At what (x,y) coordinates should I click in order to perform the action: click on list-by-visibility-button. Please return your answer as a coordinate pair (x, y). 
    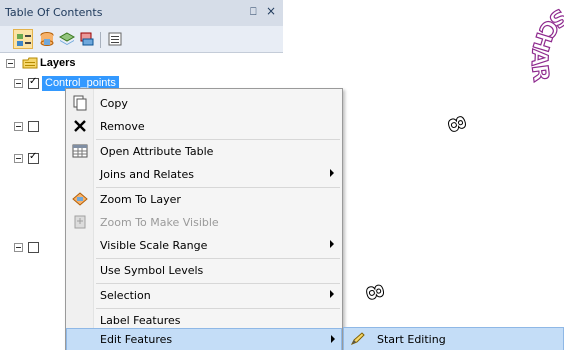
    Looking at the image, I should click on (67, 39).